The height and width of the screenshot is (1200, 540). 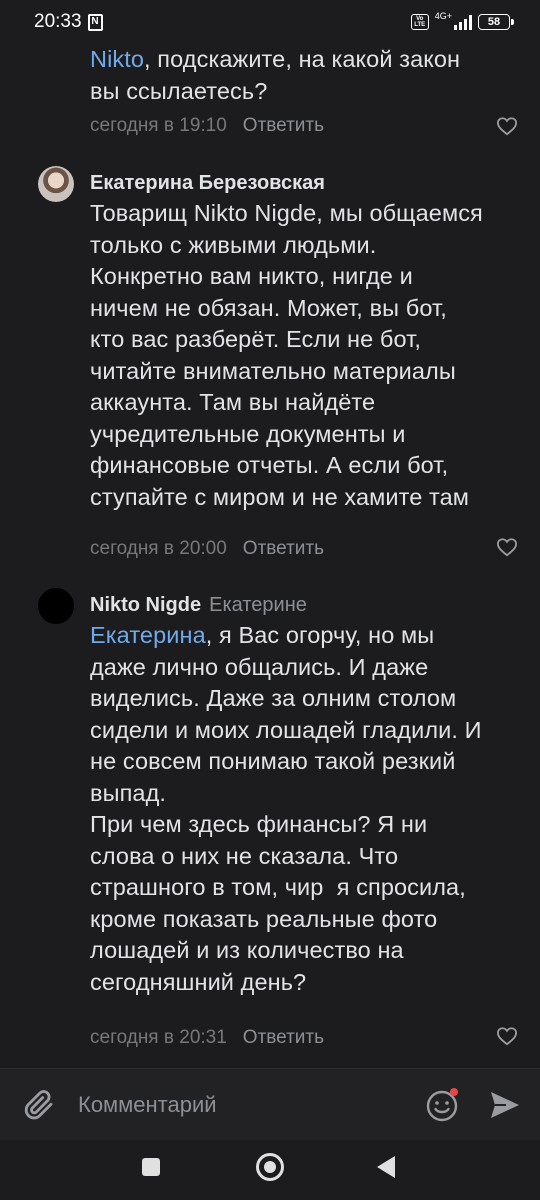 I want to click on comment-author-name: Nikto Nigde, so click(x=145, y=605).